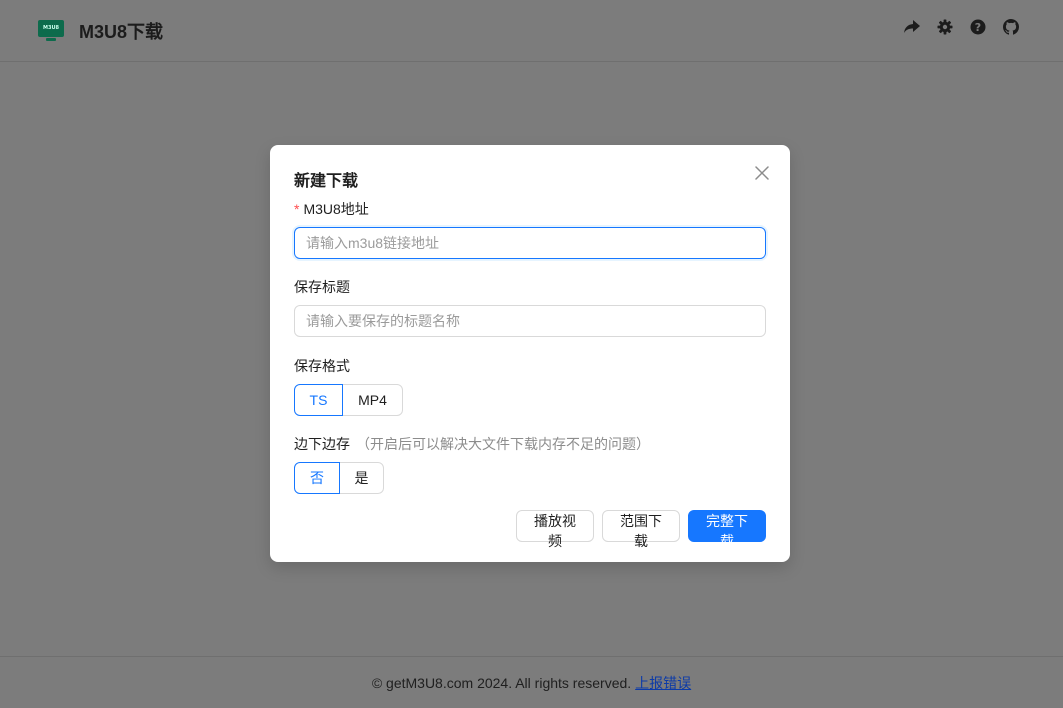  I want to click on format-option-ts: TS, so click(318, 400).